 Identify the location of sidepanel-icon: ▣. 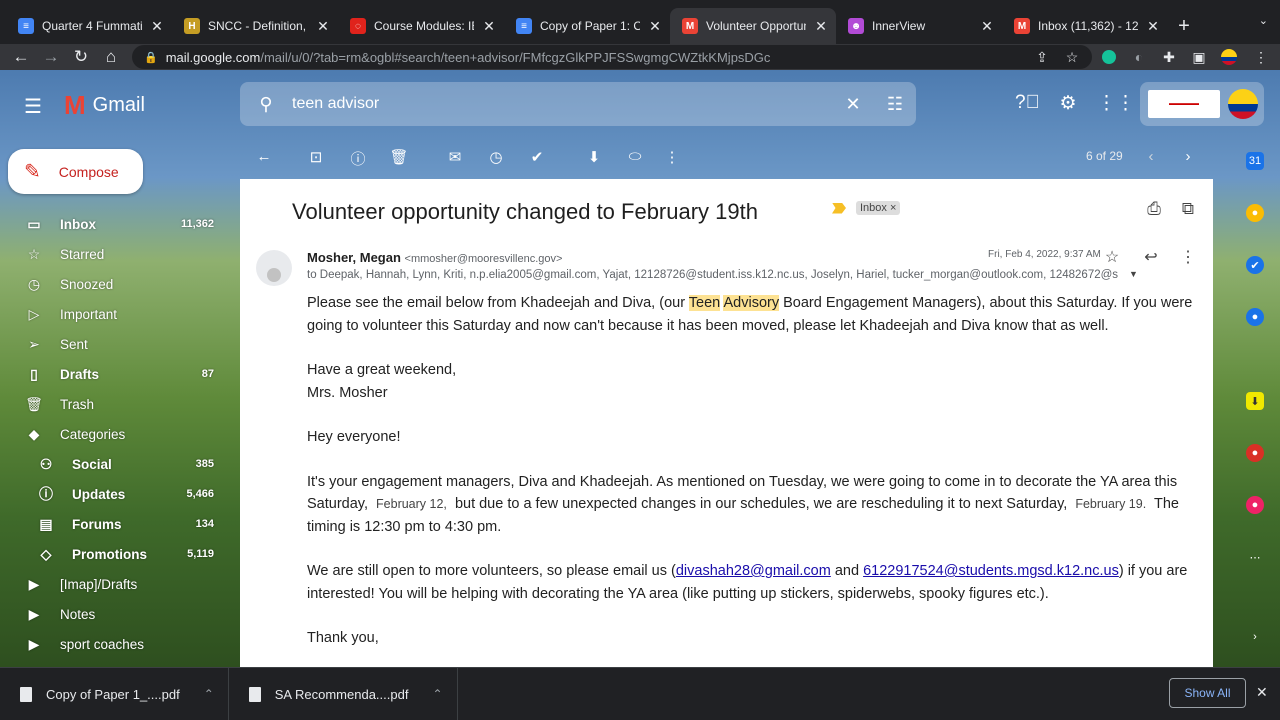
(1199, 57).